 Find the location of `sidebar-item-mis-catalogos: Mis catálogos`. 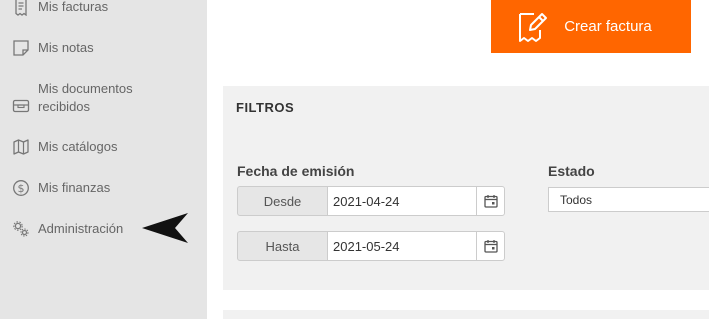

sidebar-item-mis-catalogos: Mis catálogos is located at coordinates (64, 147).